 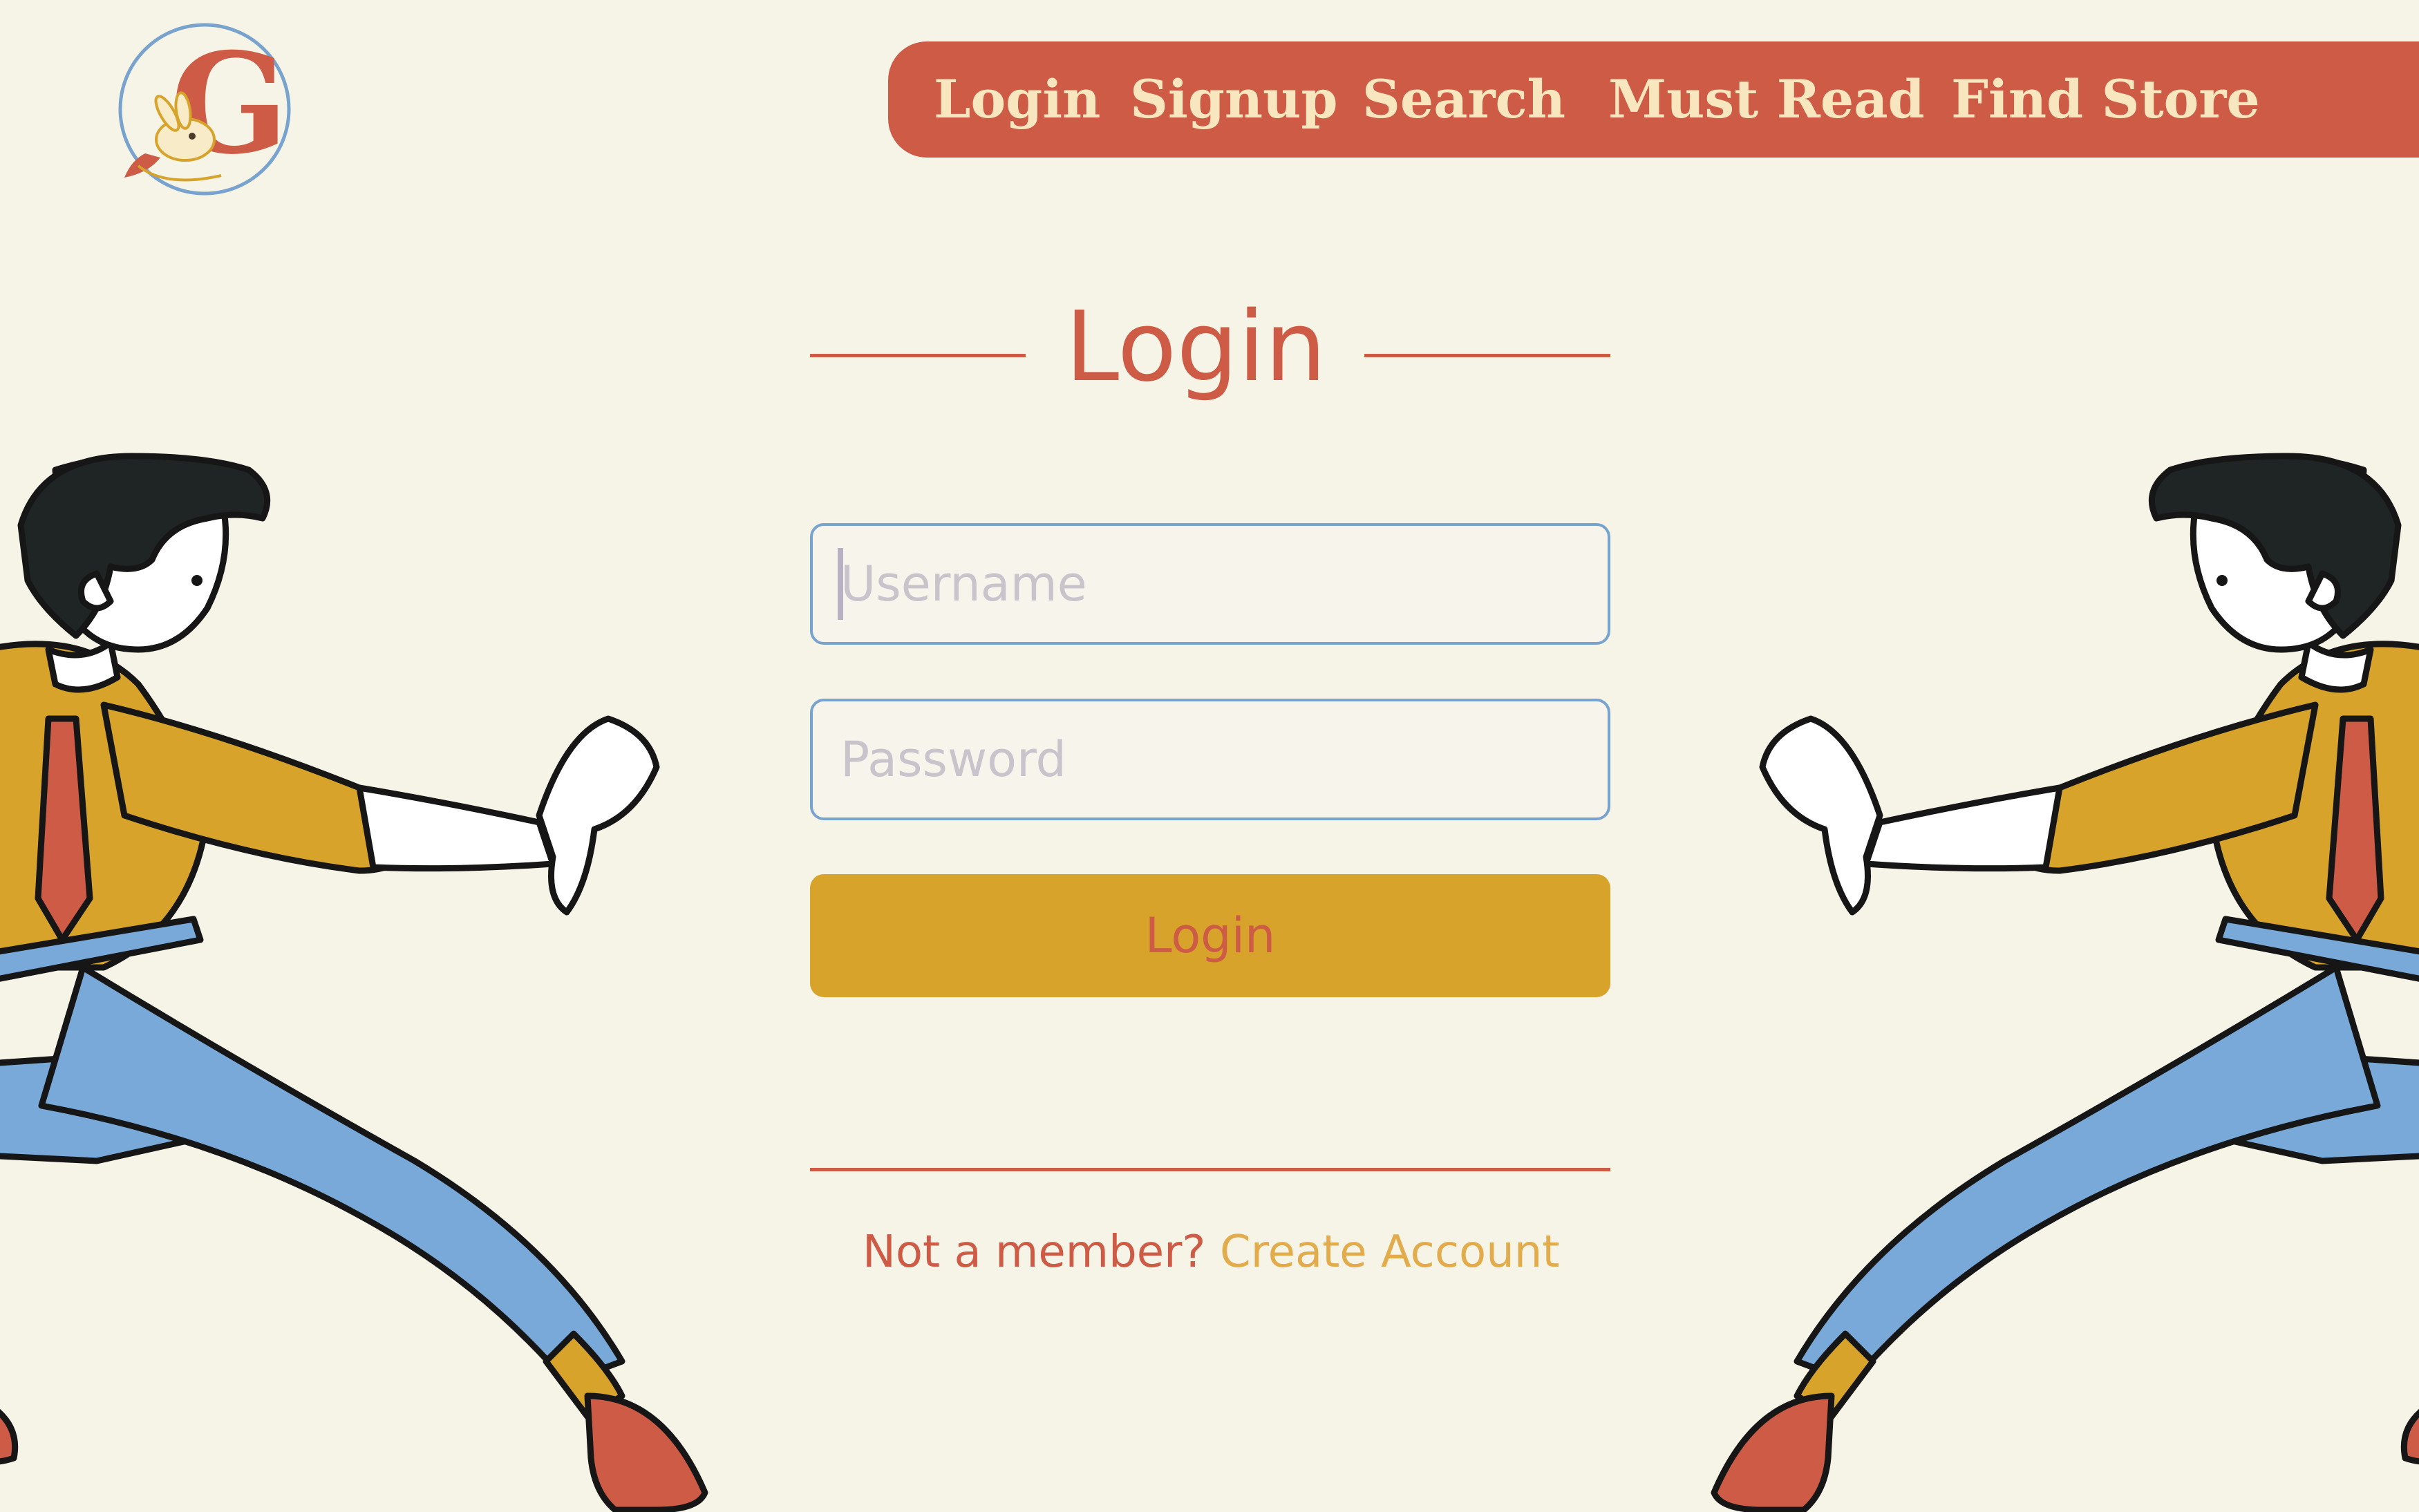 I want to click on title-rule-right, so click(x=1487, y=355).